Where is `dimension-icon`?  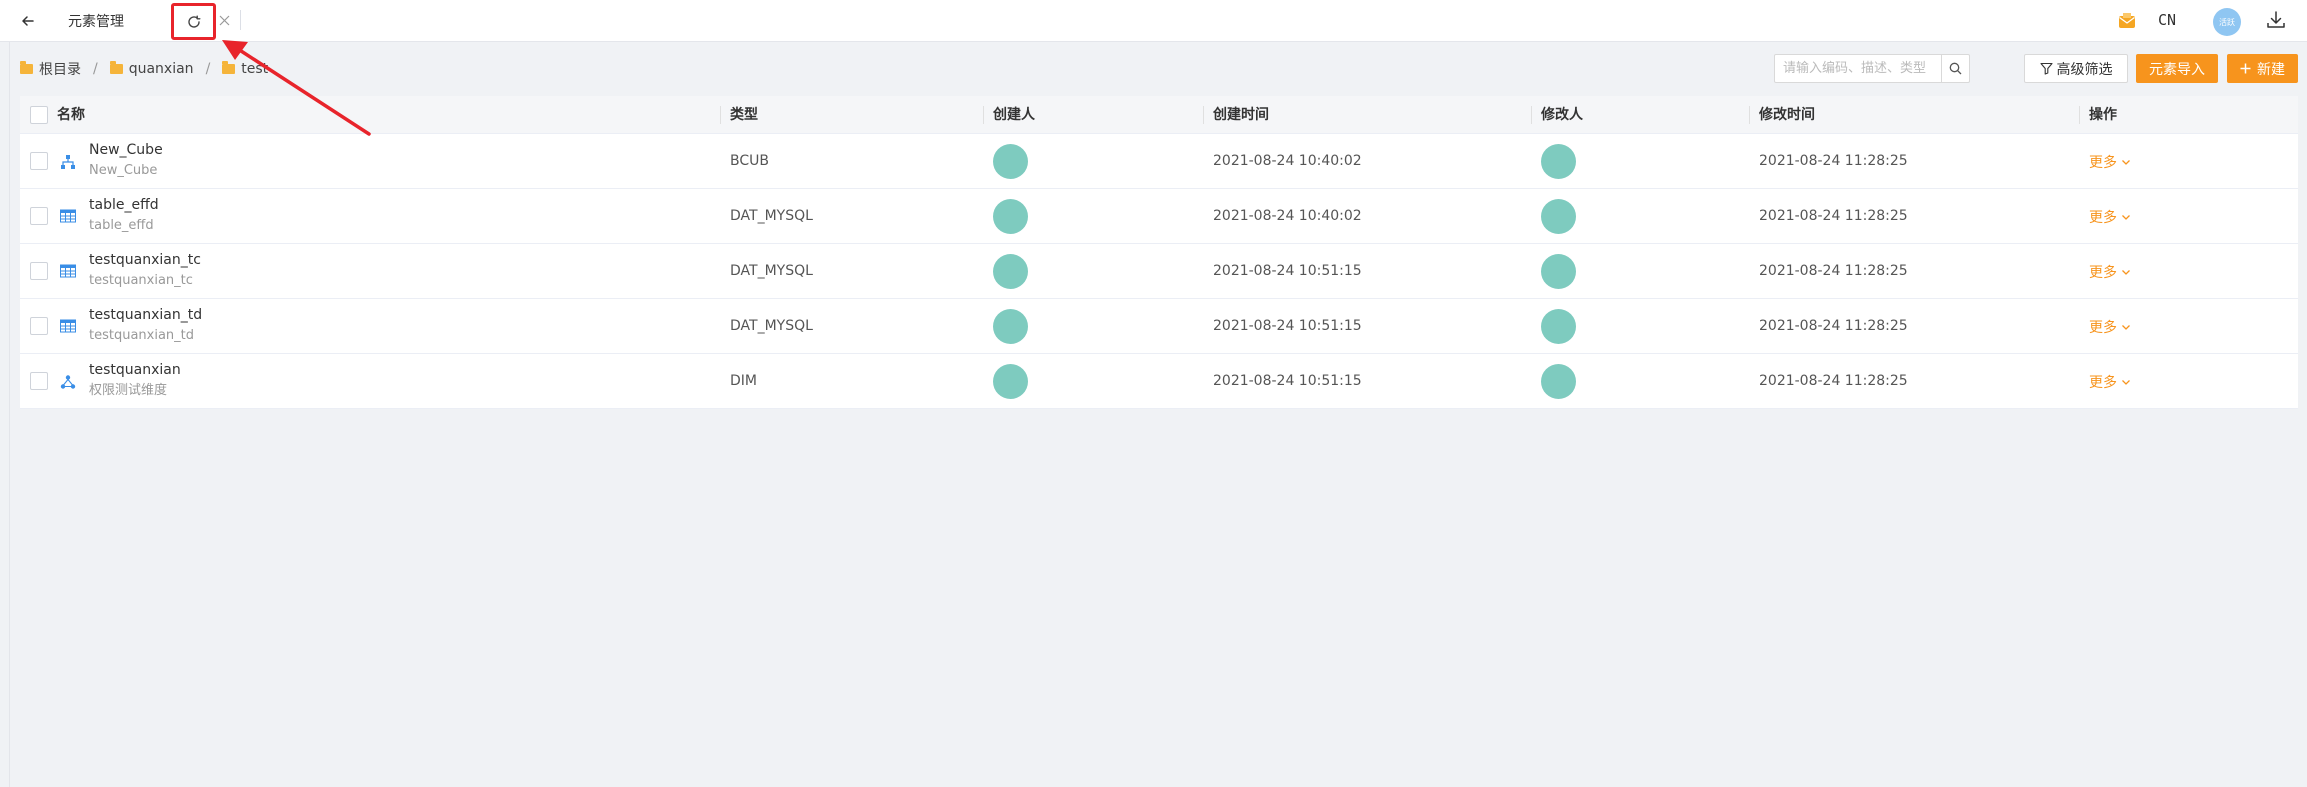 dimension-icon is located at coordinates (68, 382).